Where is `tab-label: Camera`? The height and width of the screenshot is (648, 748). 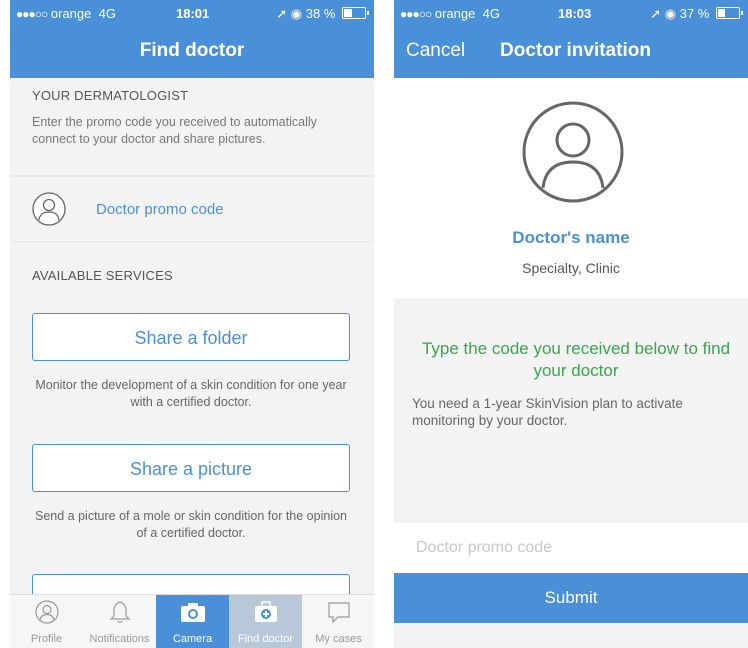 tab-label: Camera is located at coordinates (192, 639).